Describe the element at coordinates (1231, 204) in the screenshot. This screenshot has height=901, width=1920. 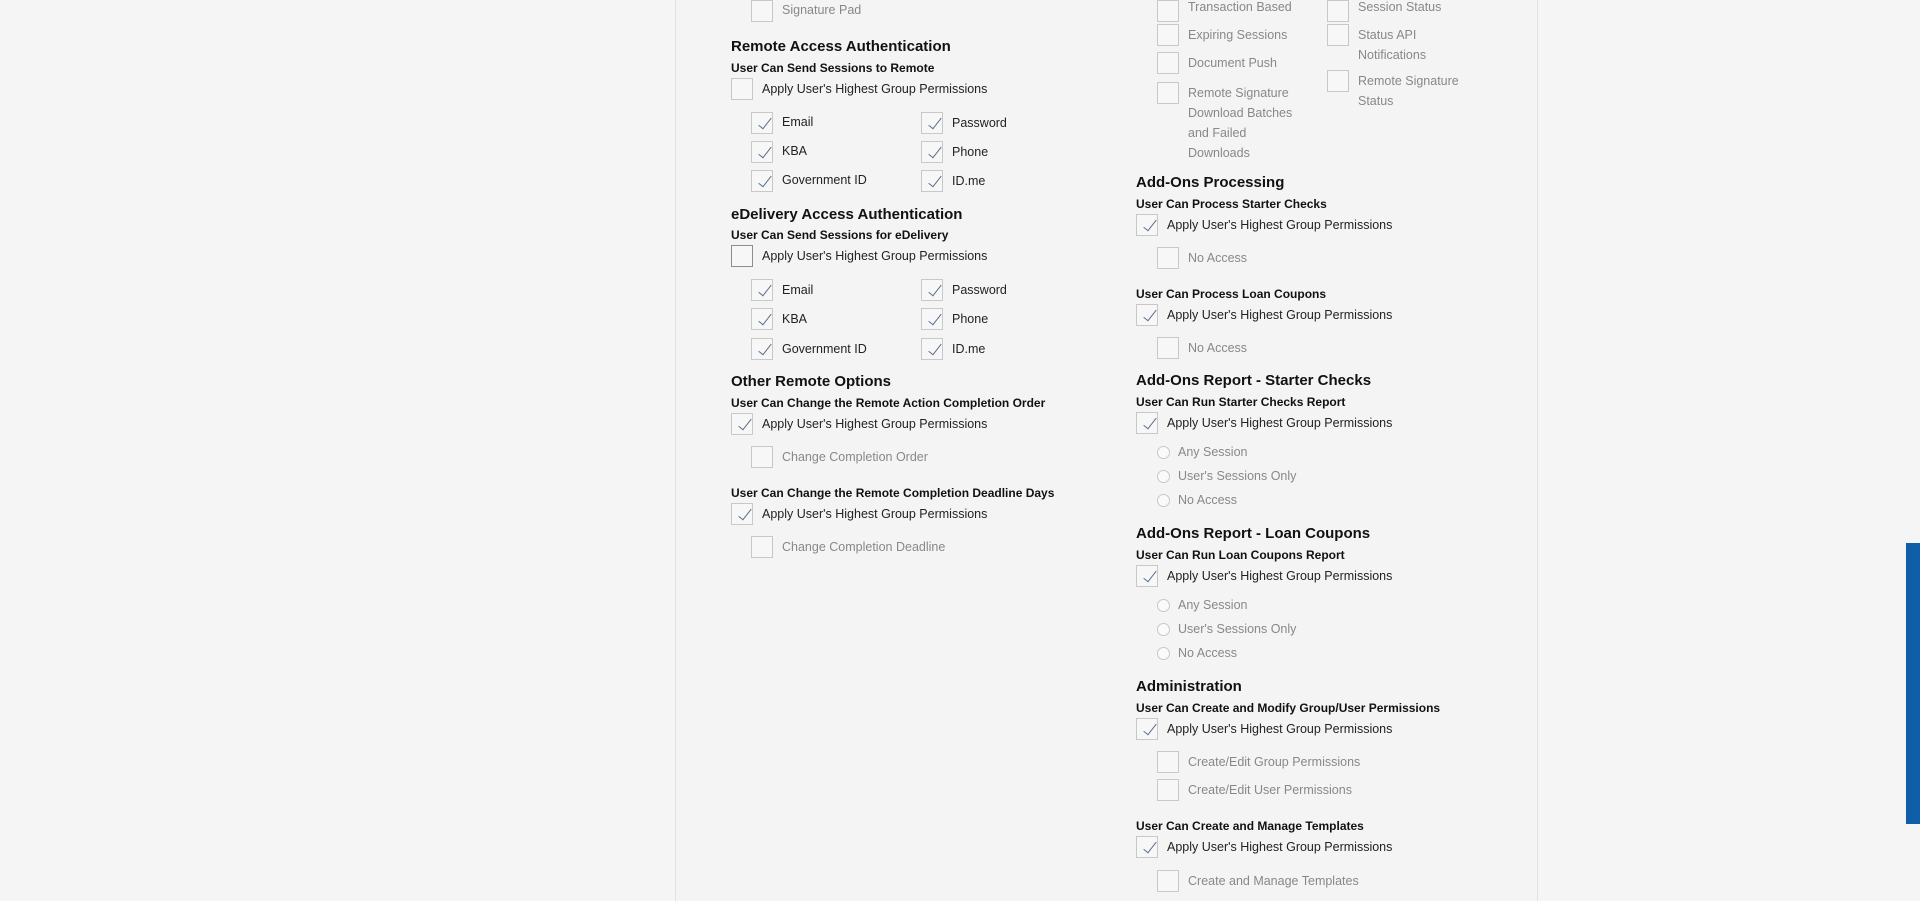
I see `starter-checks-subtitle: User Can Process Starter Checks` at that location.